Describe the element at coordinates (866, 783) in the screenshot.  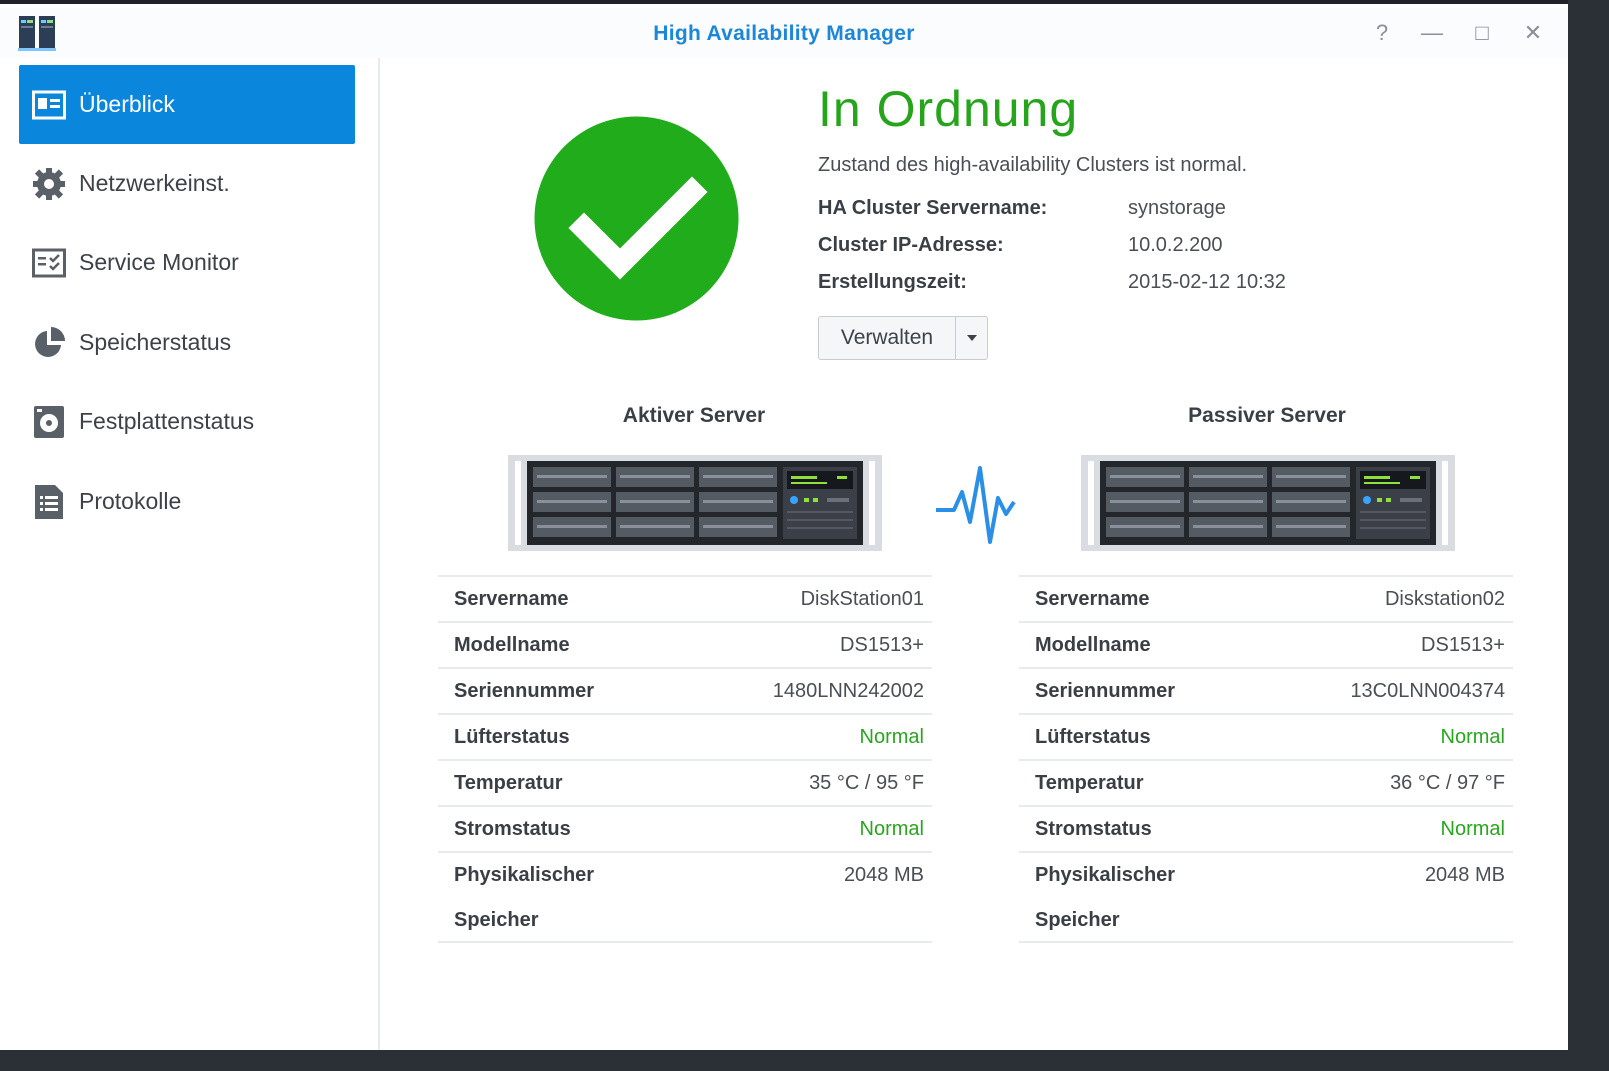
I see `row-value: 35 °C / 95 °F` at that location.